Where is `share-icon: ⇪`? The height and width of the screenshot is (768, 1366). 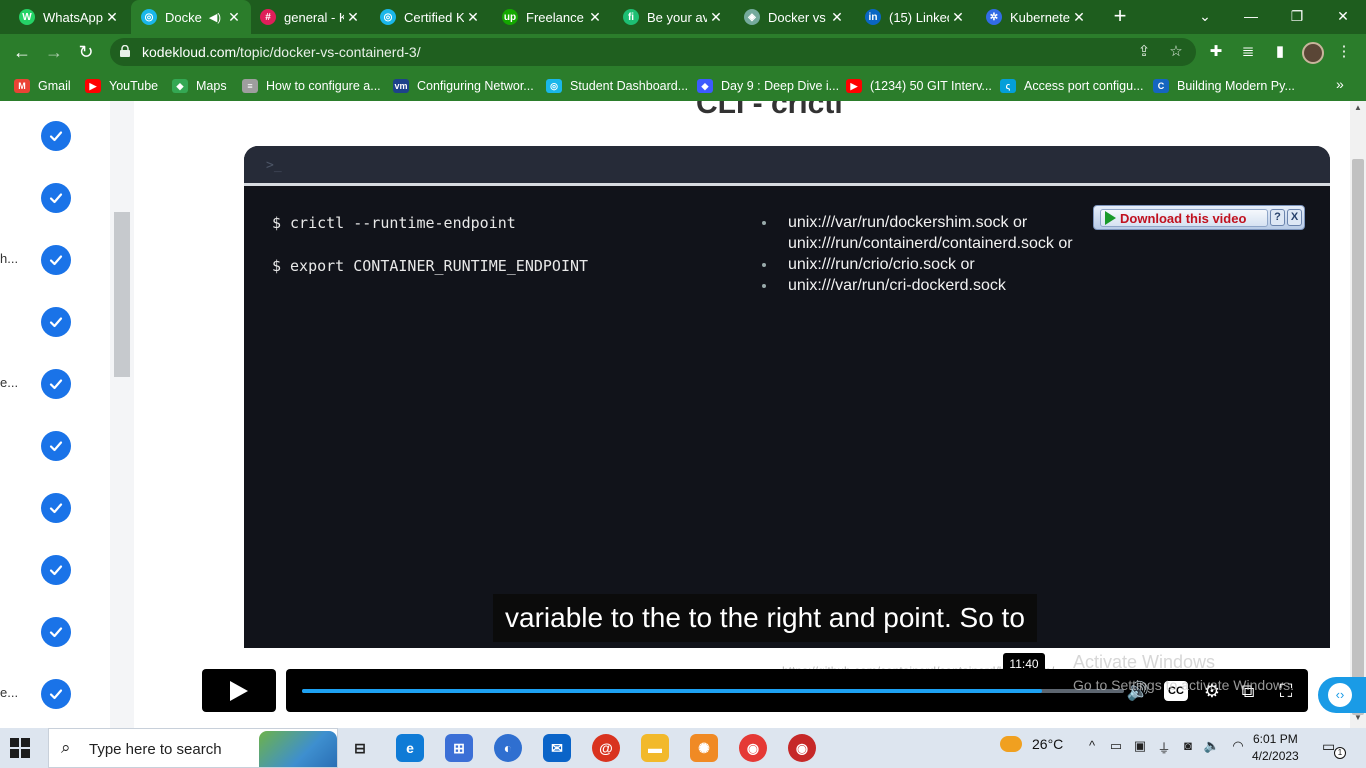 share-icon: ⇪ is located at coordinates (1144, 52).